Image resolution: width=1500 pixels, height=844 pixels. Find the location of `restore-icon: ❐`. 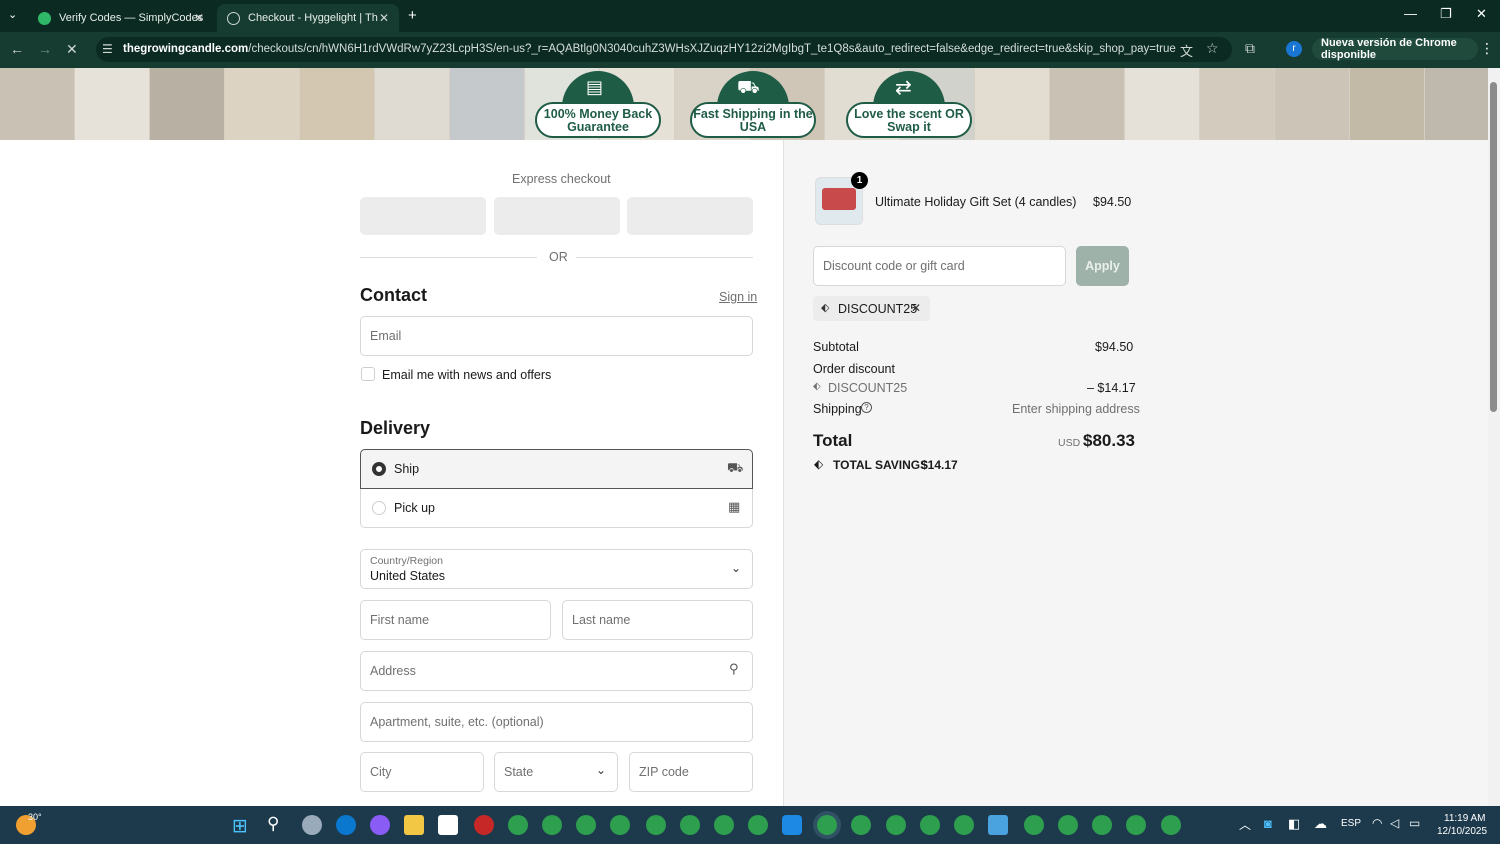

restore-icon: ❐ is located at coordinates (1446, 14).